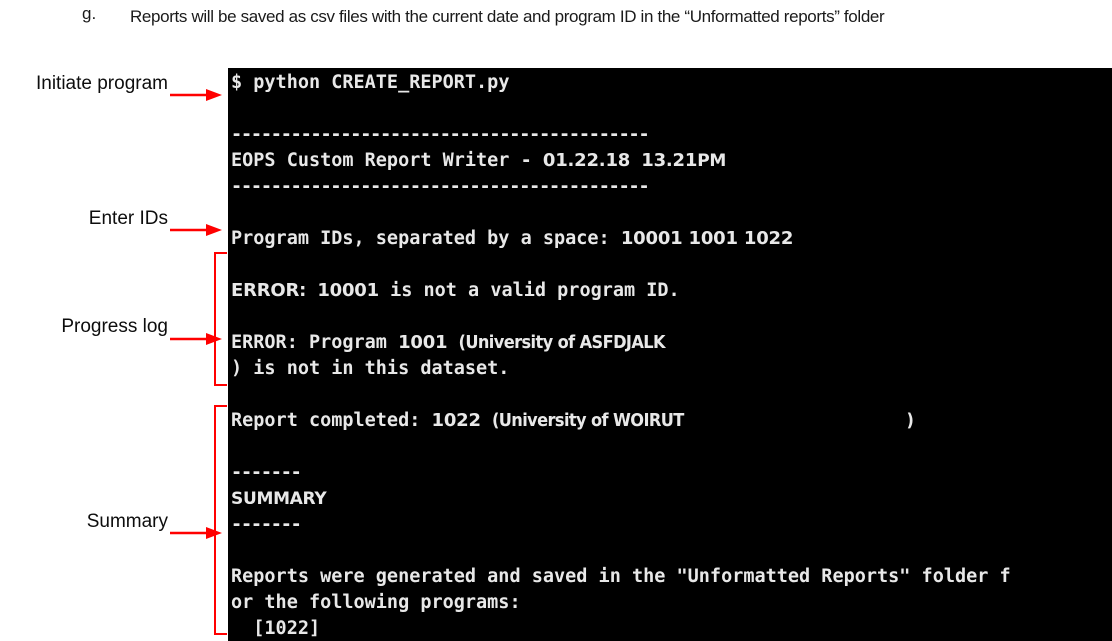 The image size is (1112, 641). Describe the element at coordinates (707, 238) in the screenshot. I see `entered-program-ids: 10001 1001 1022` at that location.